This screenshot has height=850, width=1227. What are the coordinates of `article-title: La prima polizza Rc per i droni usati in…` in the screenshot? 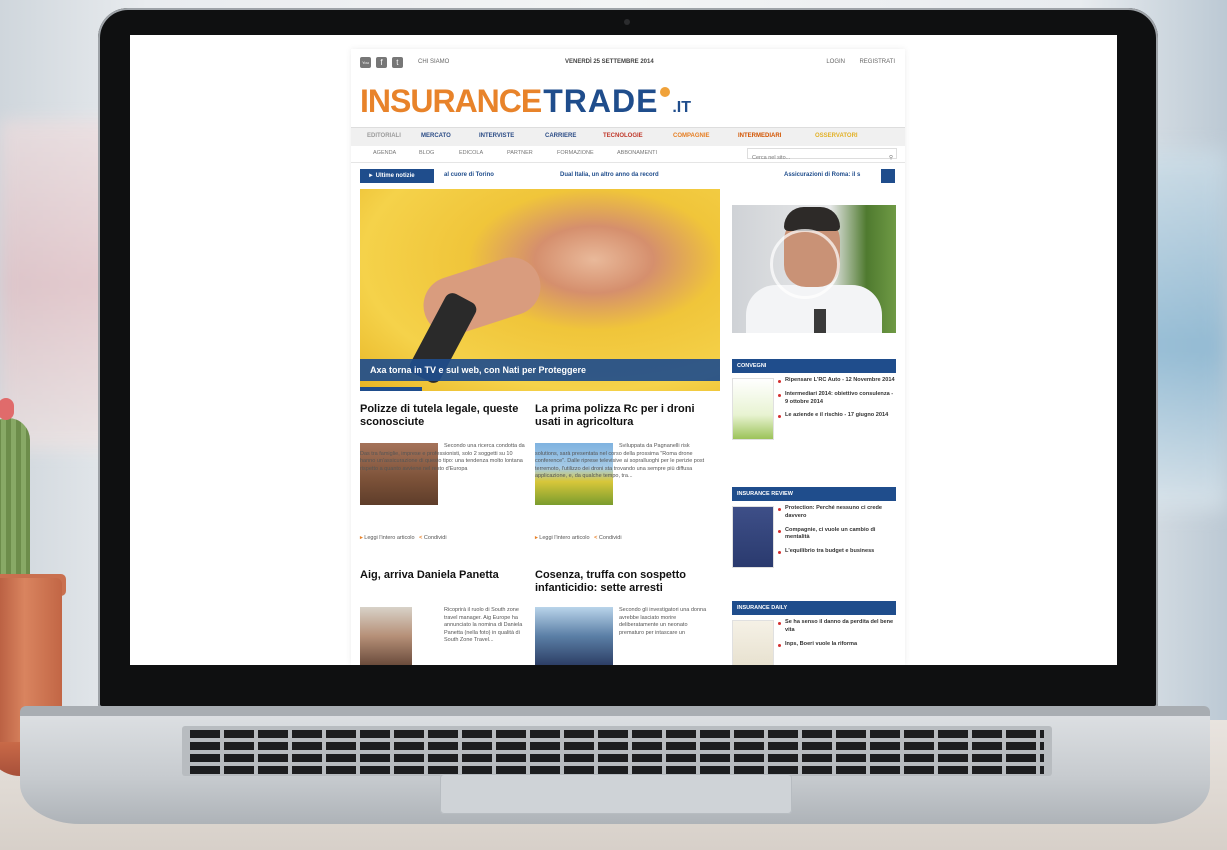 It's located at (620, 416).